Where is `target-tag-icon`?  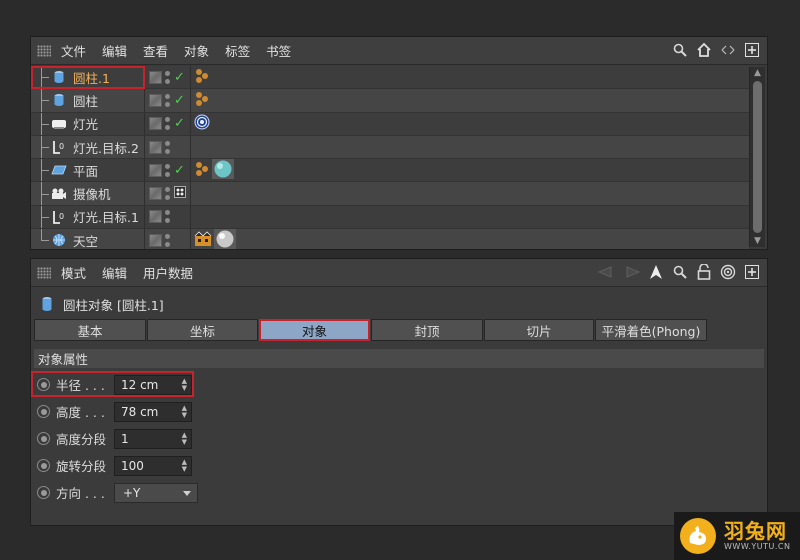 target-tag-icon is located at coordinates (202, 123).